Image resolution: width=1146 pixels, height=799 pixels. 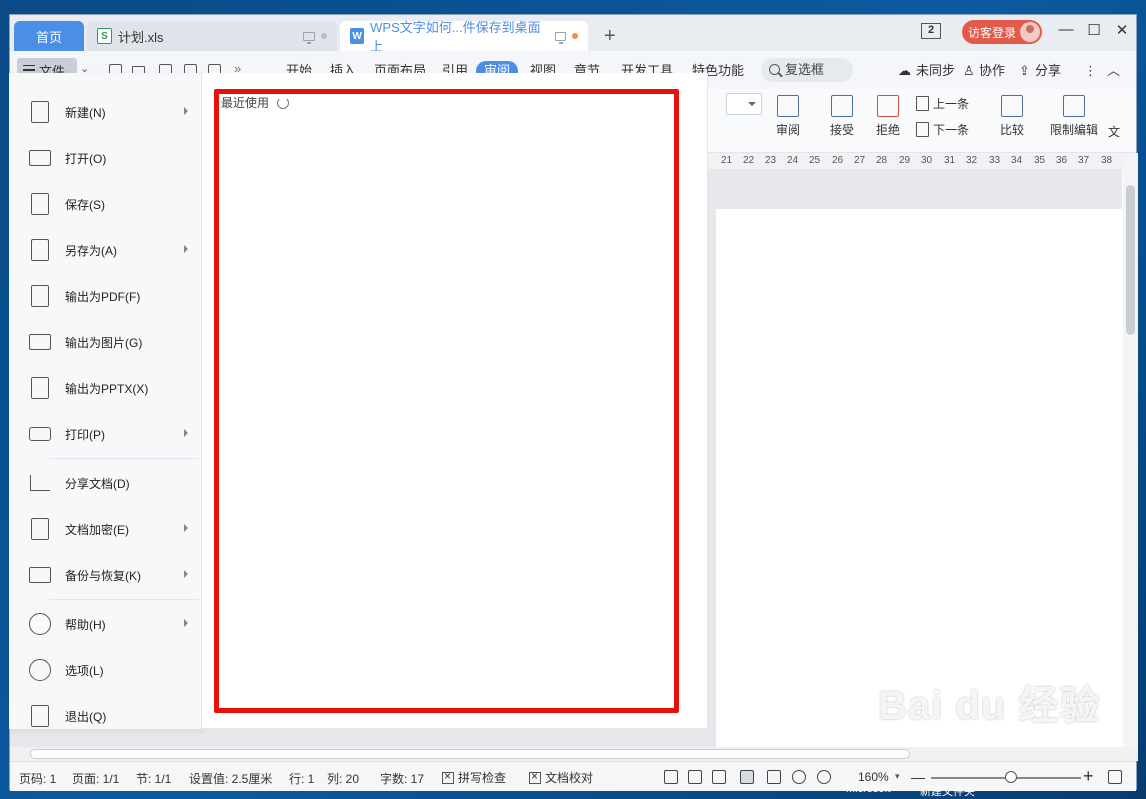 I want to click on export-pptx-icon, so click(x=40, y=388).